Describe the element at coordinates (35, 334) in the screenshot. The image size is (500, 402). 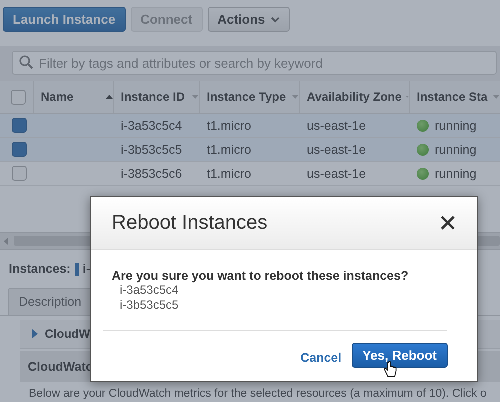
I see `expand-arrow-icon` at that location.